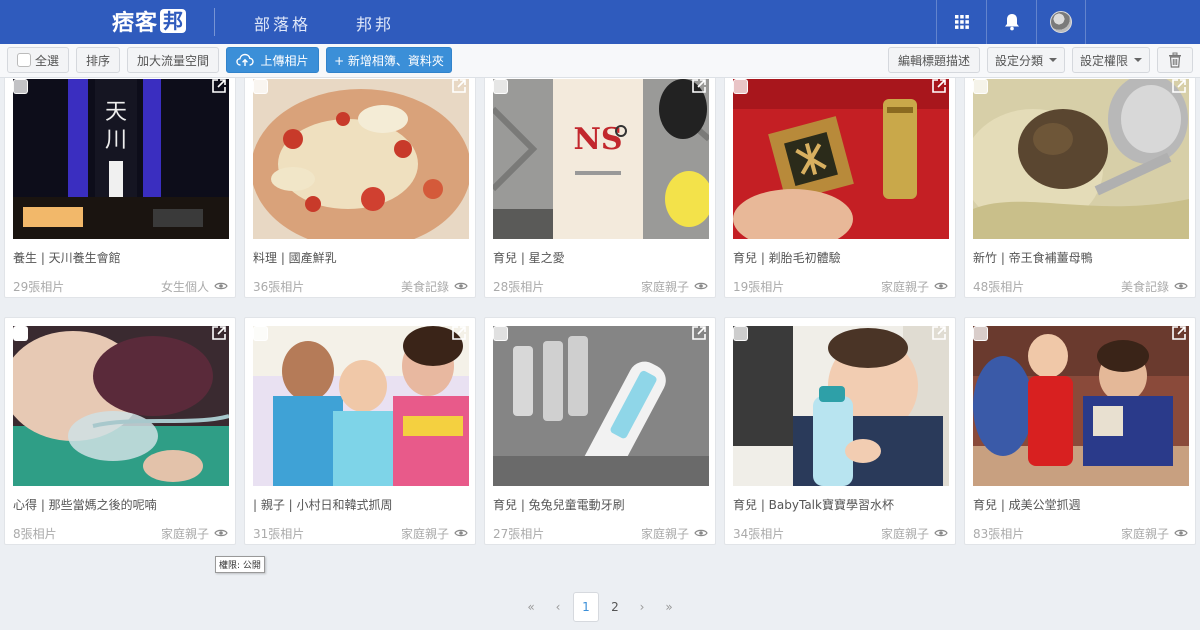 The image size is (1200, 630). What do you see at coordinates (279, 534) in the screenshot?
I see `photo-count: 31張相片` at bounding box center [279, 534].